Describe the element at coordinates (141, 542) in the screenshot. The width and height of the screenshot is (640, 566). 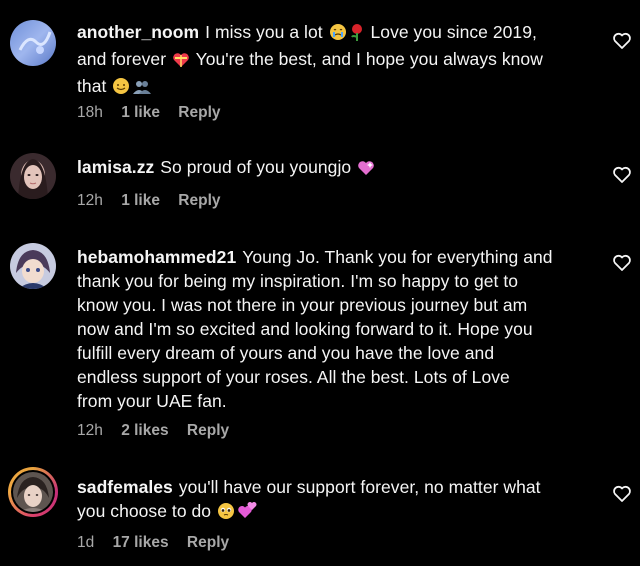
I see `likes-count: 17 likes` at that location.